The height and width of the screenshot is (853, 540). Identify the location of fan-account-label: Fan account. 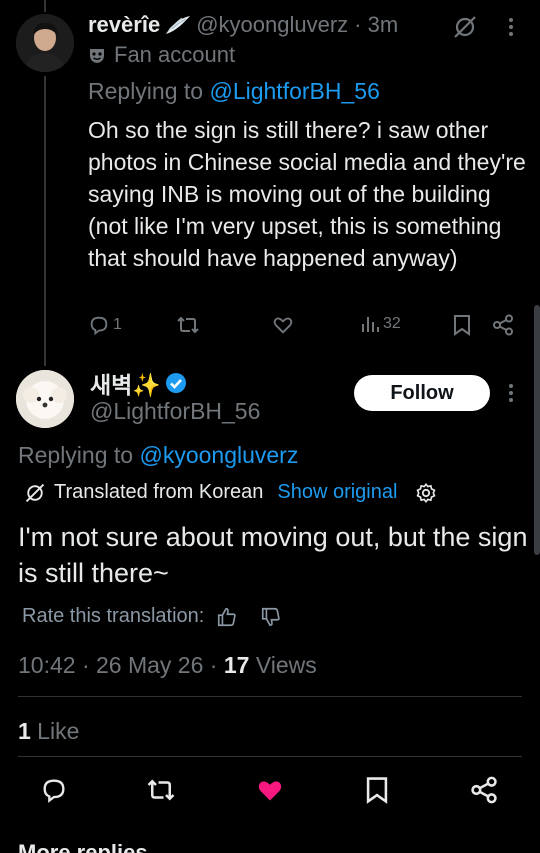
(161, 55).